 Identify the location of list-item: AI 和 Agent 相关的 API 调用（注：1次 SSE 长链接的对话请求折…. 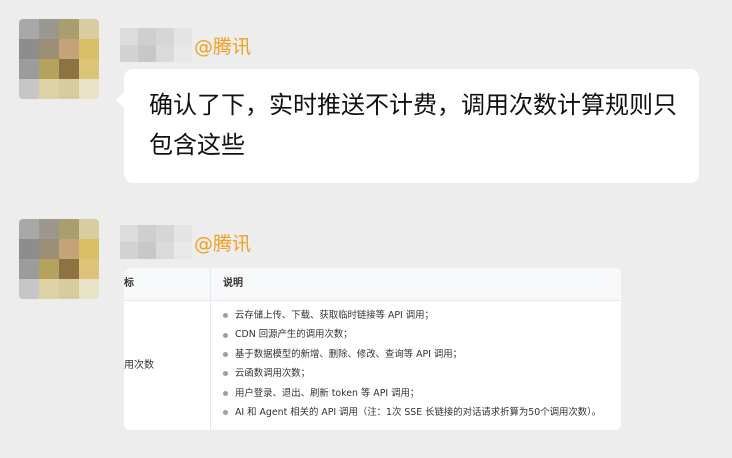
(412, 412).